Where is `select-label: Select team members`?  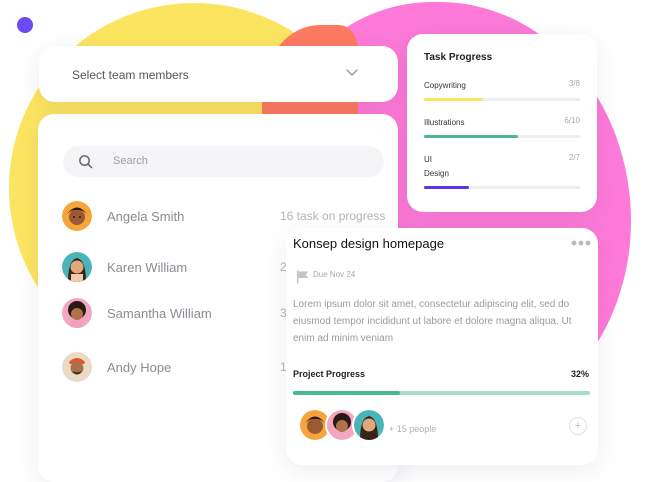 select-label: Select team members is located at coordinates (130, 75).